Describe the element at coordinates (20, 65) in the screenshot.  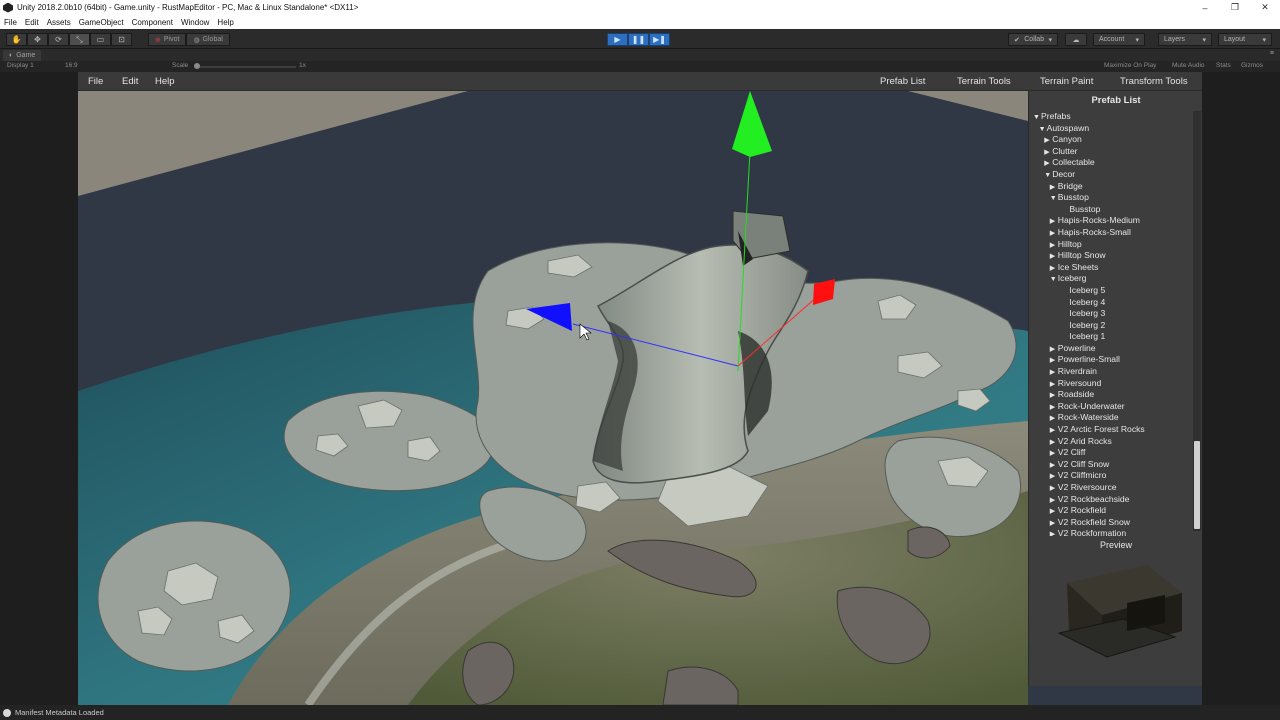
I see `display-dropdown: Display 1` at that location.